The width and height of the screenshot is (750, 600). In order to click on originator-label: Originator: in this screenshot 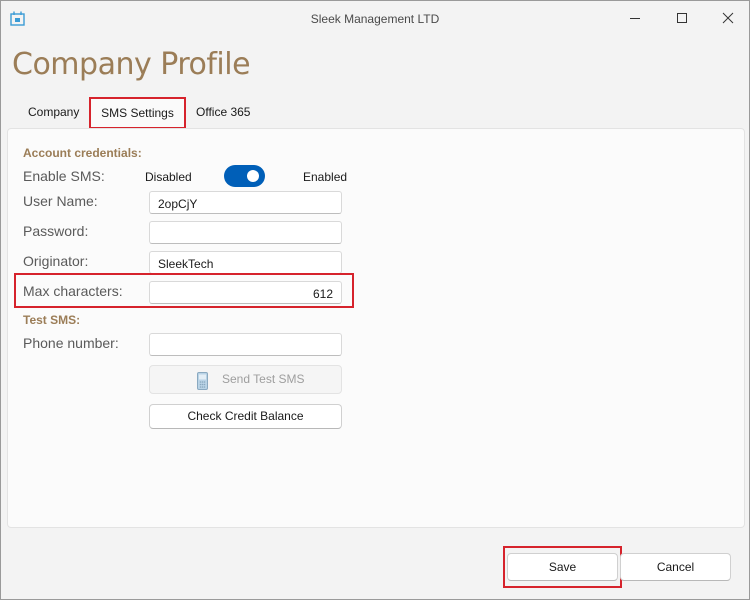, I will do `click(56, 261)`.